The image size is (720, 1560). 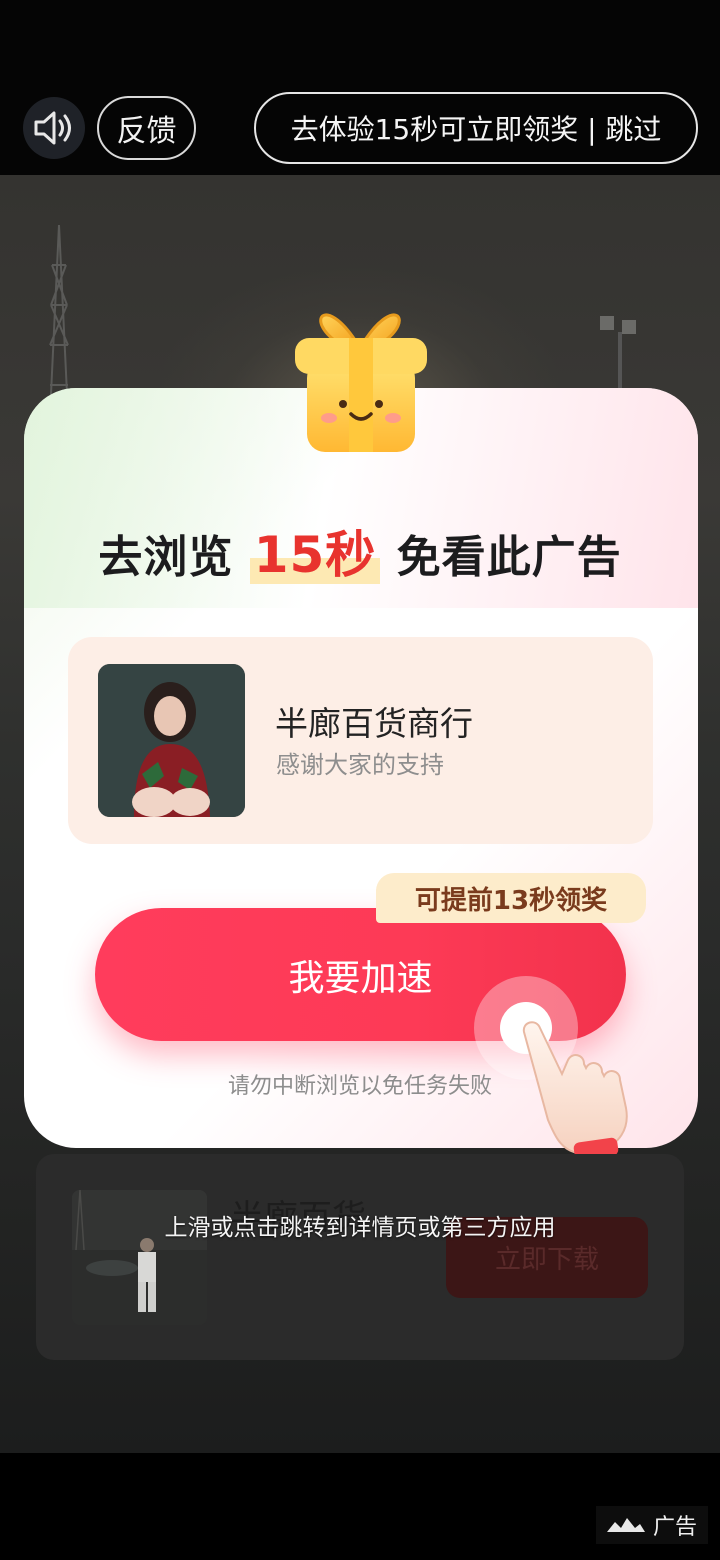 I want to click on app-thumbnail, so click(x=171, y=740).